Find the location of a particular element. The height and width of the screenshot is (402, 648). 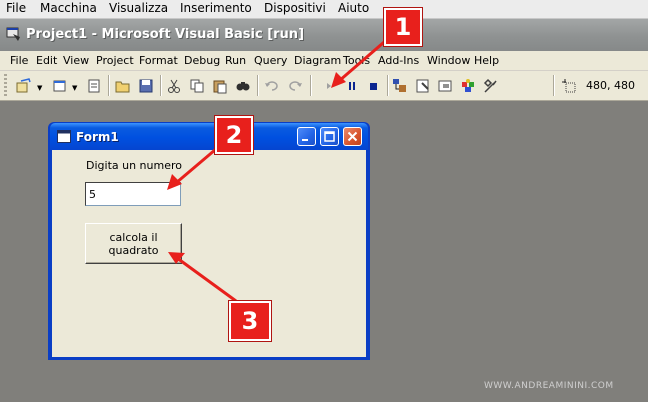

callout-3: 3 is located at coordinates (250, 321).